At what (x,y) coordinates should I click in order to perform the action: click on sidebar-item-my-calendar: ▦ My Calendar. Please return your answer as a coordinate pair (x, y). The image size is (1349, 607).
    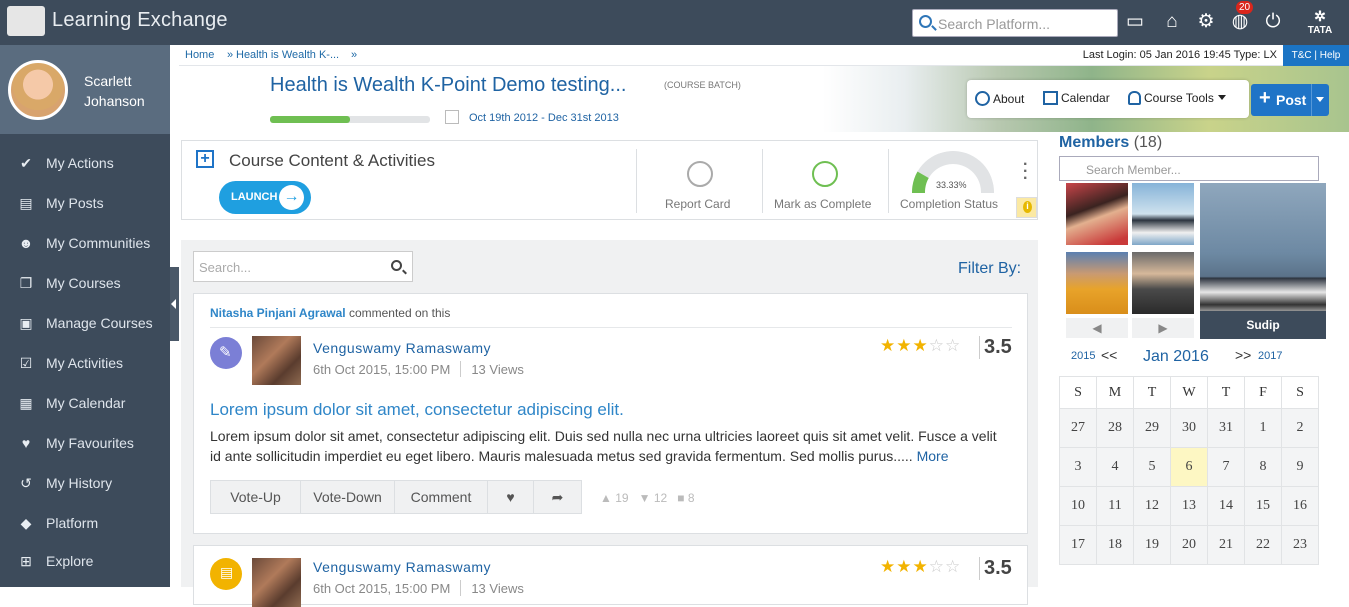
    Looking at the image, I should click on (85, 404).